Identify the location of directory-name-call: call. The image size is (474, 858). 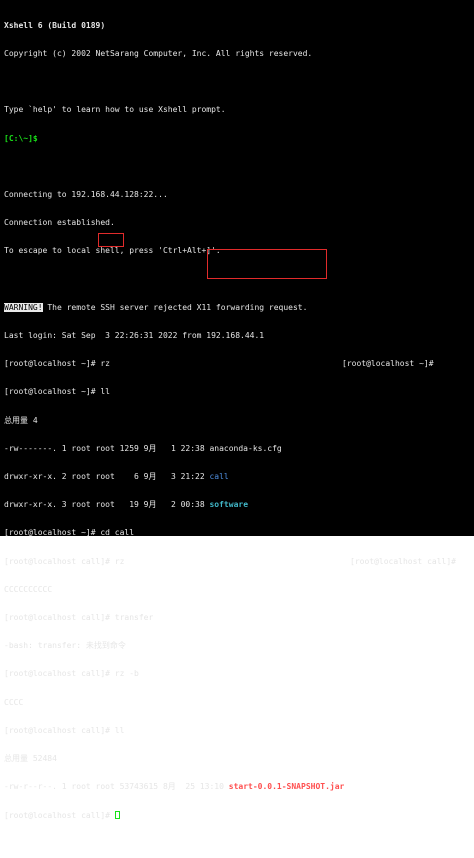
(219, 477).